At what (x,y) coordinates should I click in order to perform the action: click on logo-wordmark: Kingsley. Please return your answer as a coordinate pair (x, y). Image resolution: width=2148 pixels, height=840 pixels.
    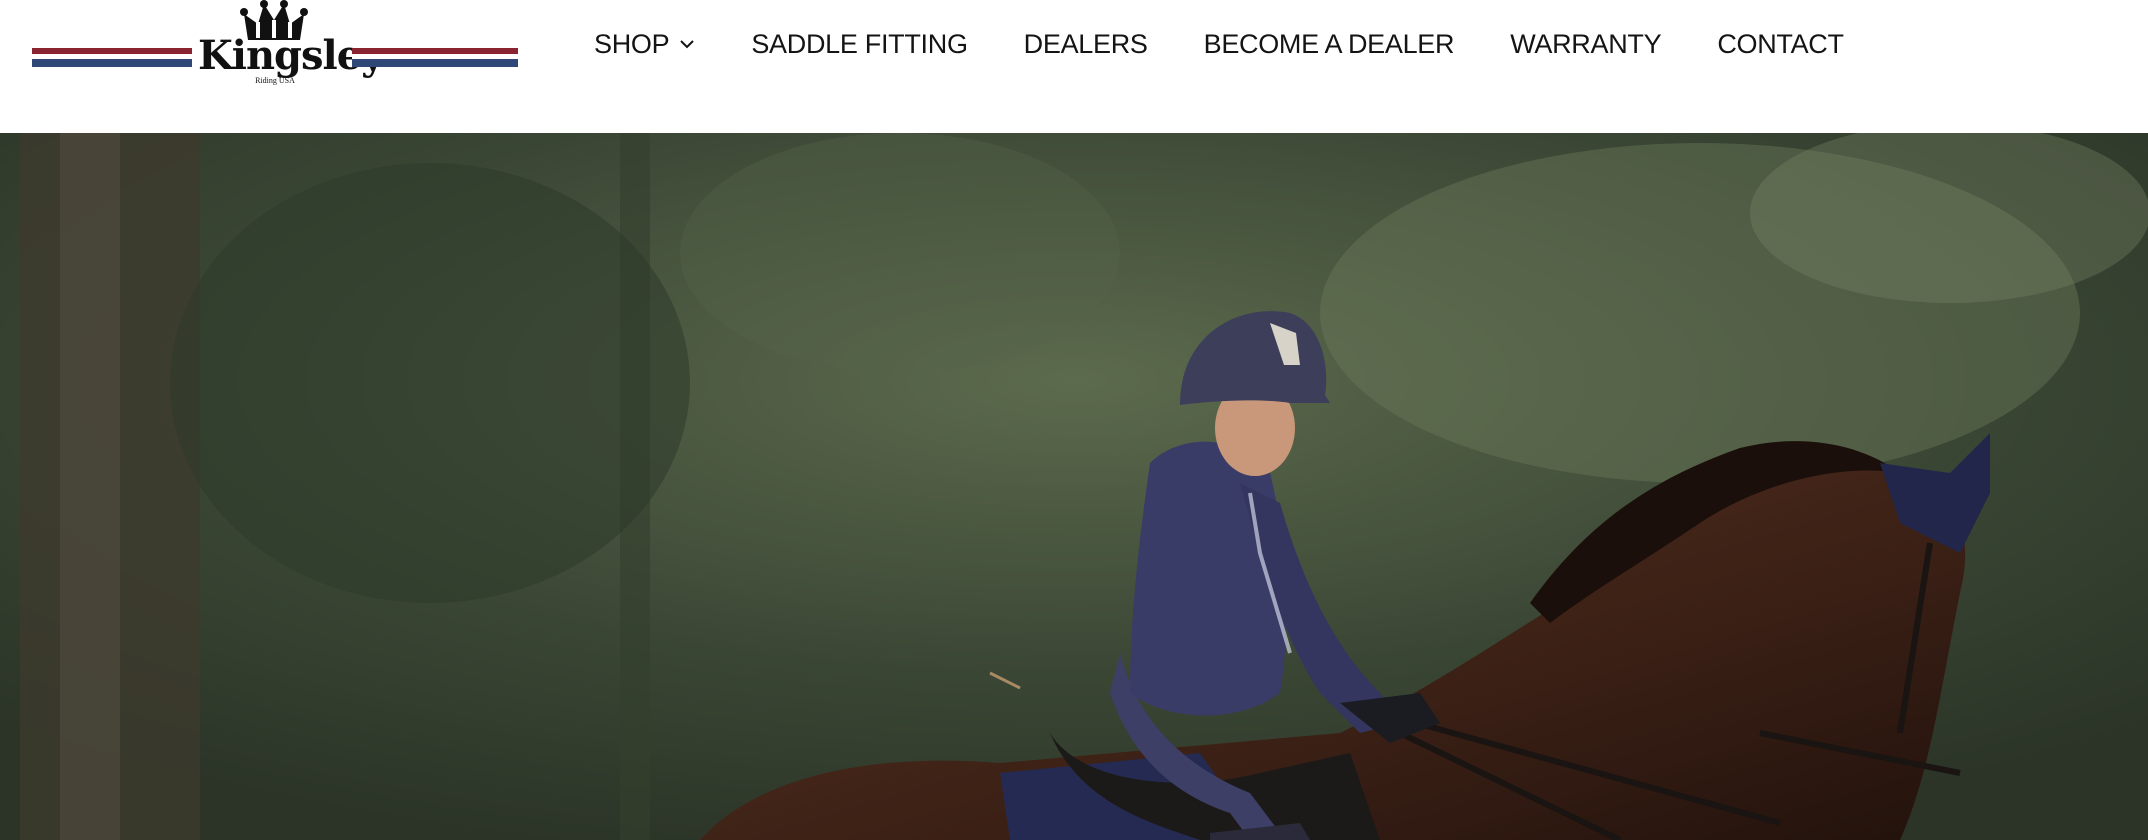
    Looking at the image, I should click on (291, 55).